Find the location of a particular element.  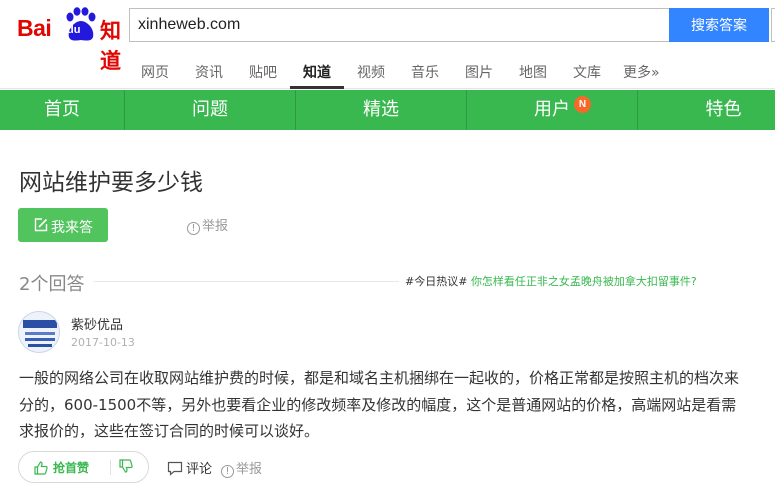

upvote-button: 抢首赞 is located at coordinates (61, 467).